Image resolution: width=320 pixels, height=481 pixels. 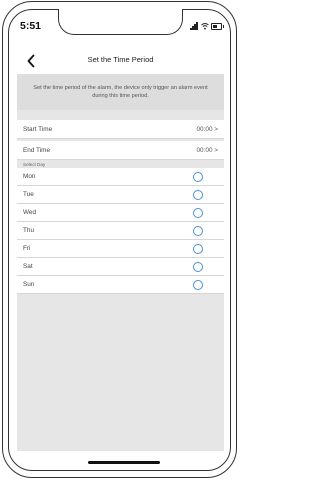 I want to click on day-row-wed: Wed, so click(x=120, y=213).